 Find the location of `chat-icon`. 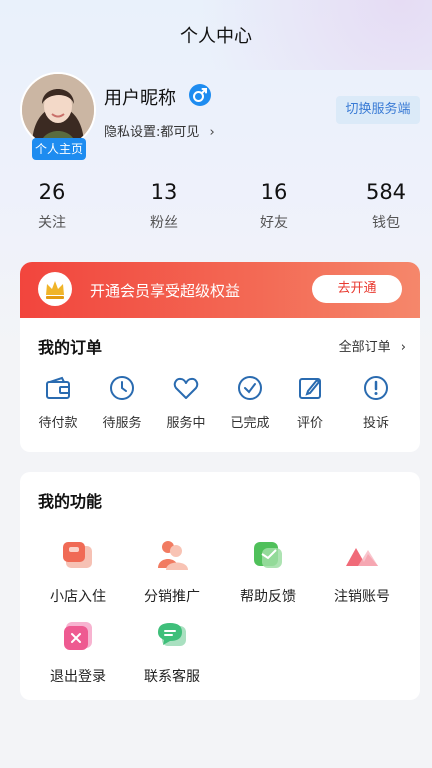

chat-icon is located at coordinates (172, 635).